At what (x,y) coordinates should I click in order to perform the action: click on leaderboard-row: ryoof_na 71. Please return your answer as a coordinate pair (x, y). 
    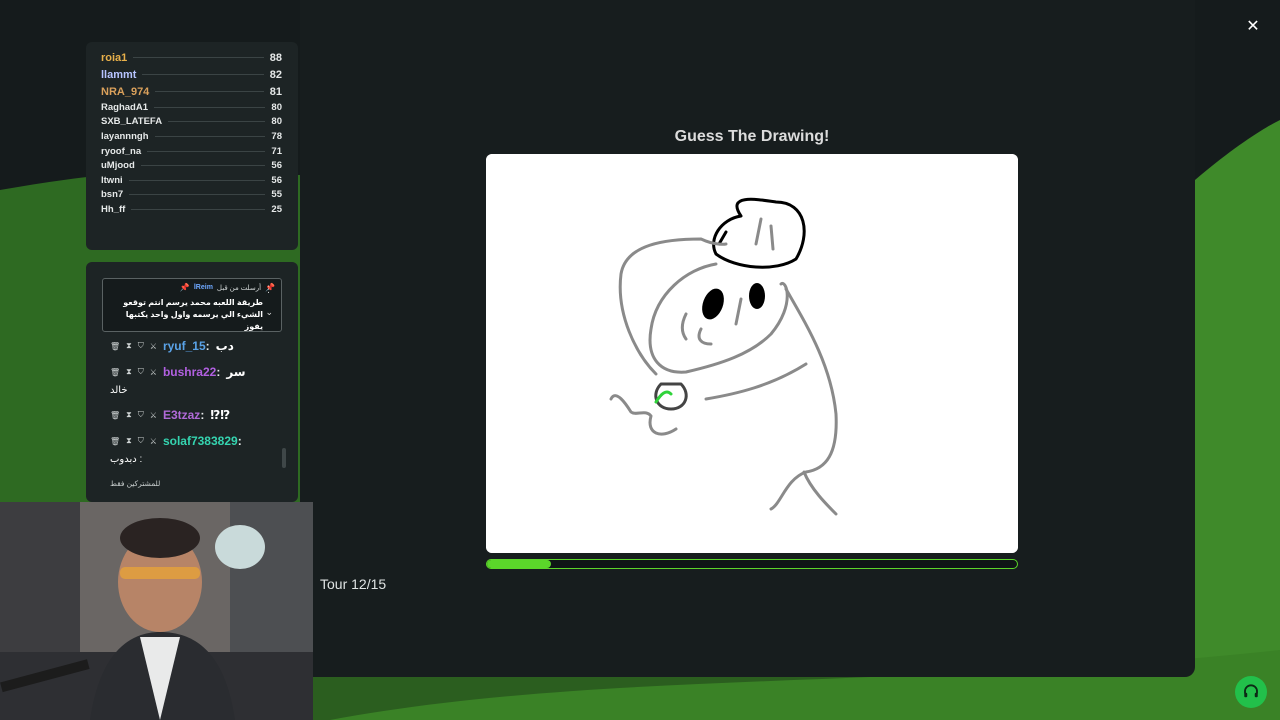
    Looking at the image, I should click on (191, 151).